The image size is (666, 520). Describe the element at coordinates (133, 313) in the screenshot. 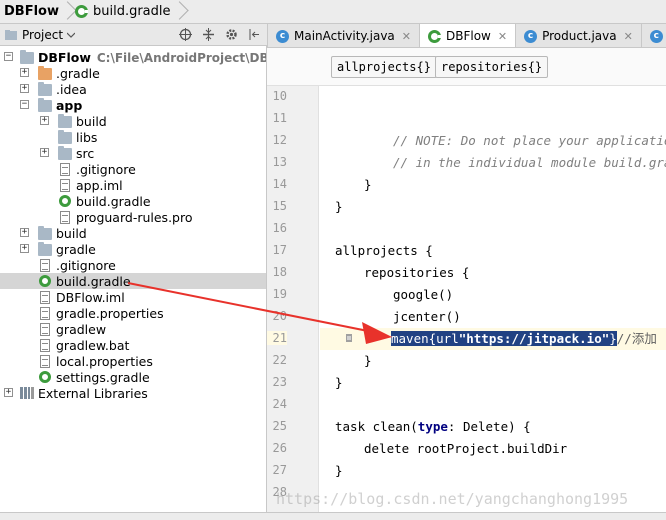

I see `tree-item-gradle-properties: gradle.properties` at that location.